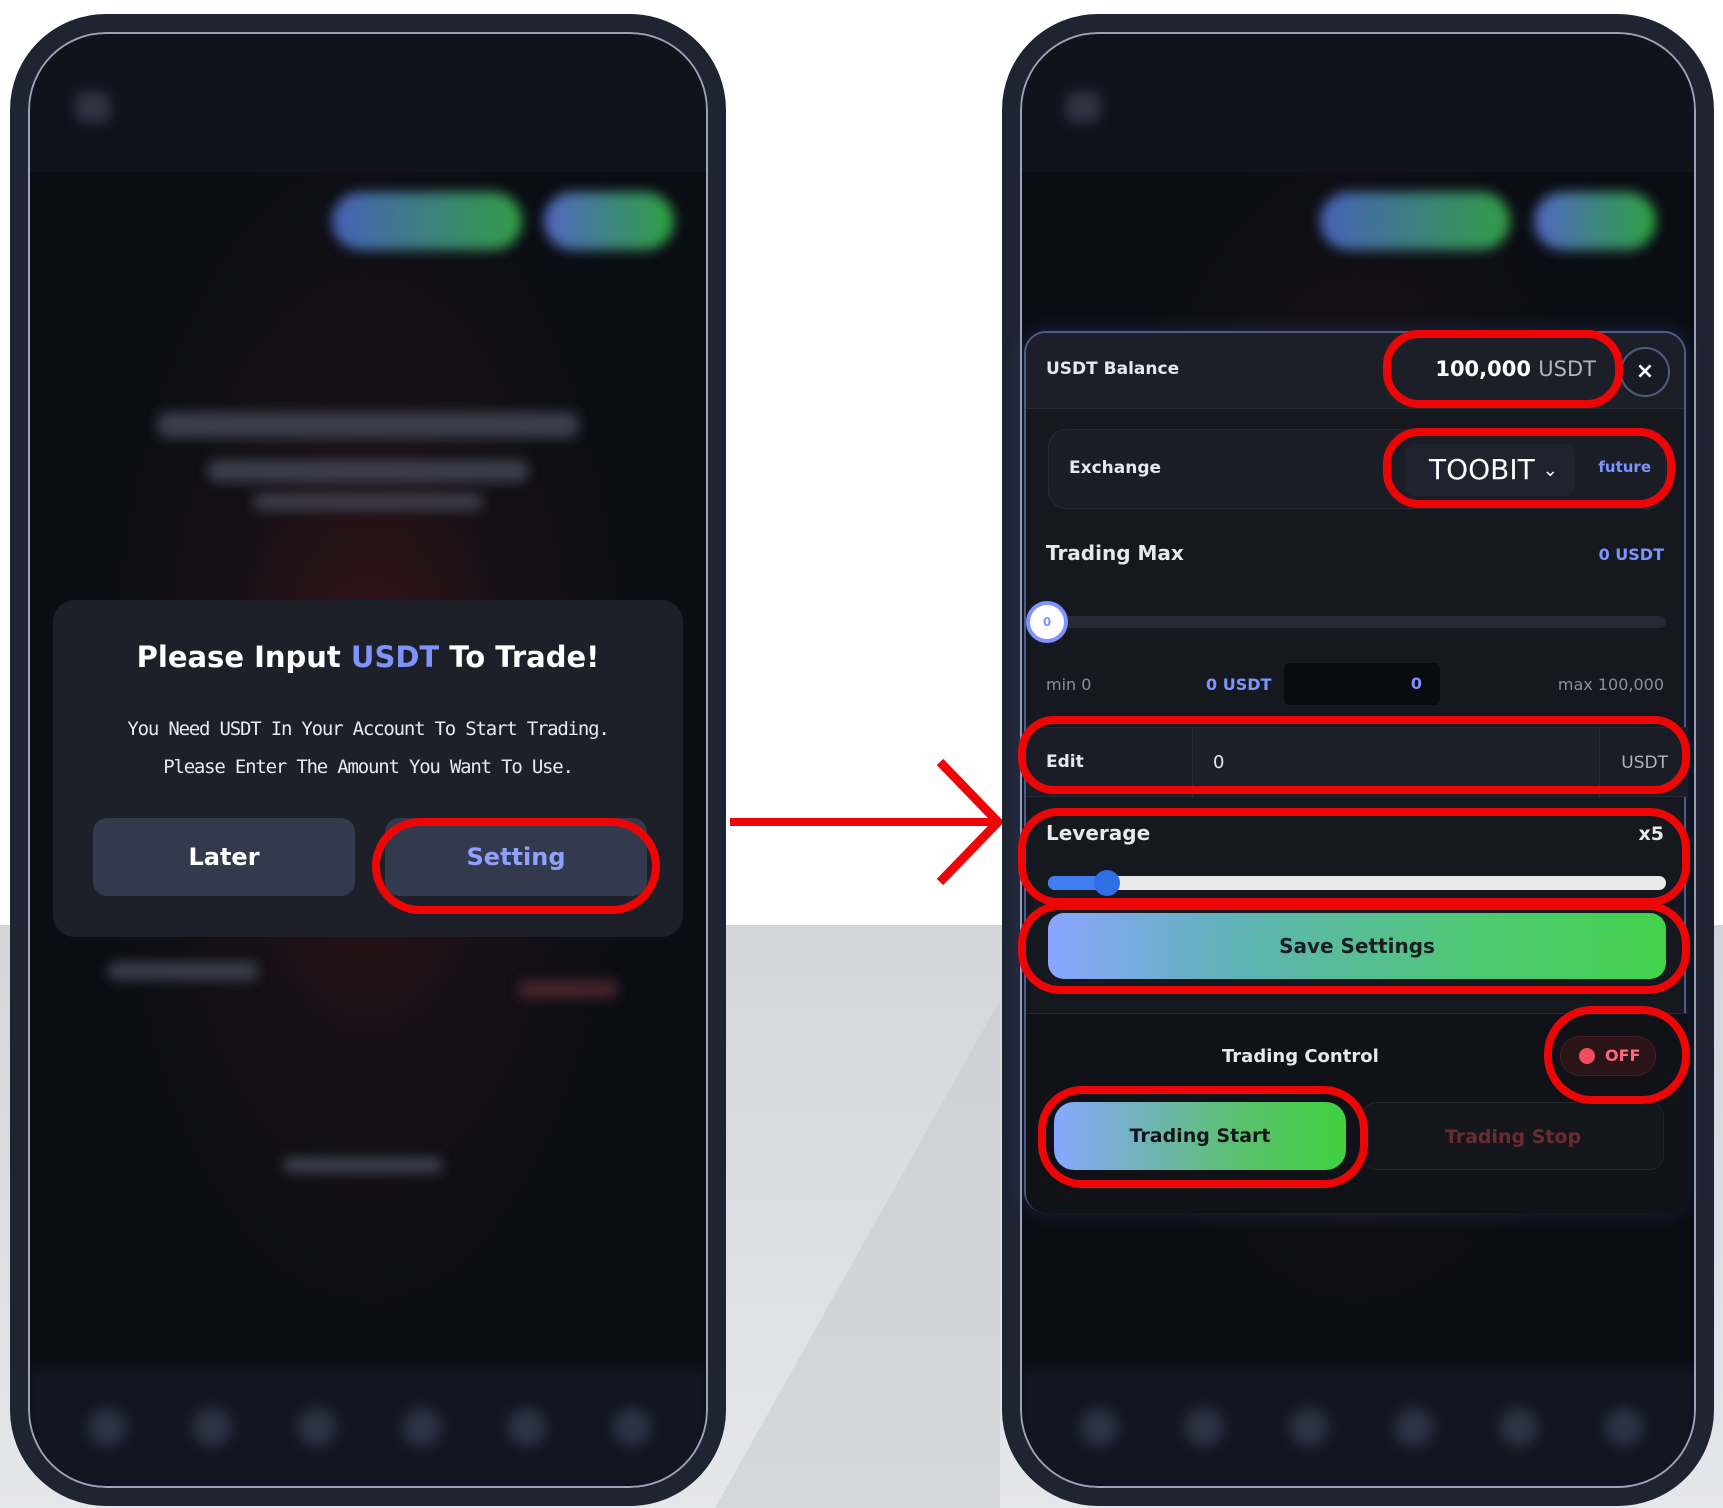  What do you see at coordinates (516, 857) in the screenshot?
I see `setting-button: Setting` at bounding box center [516, 857].